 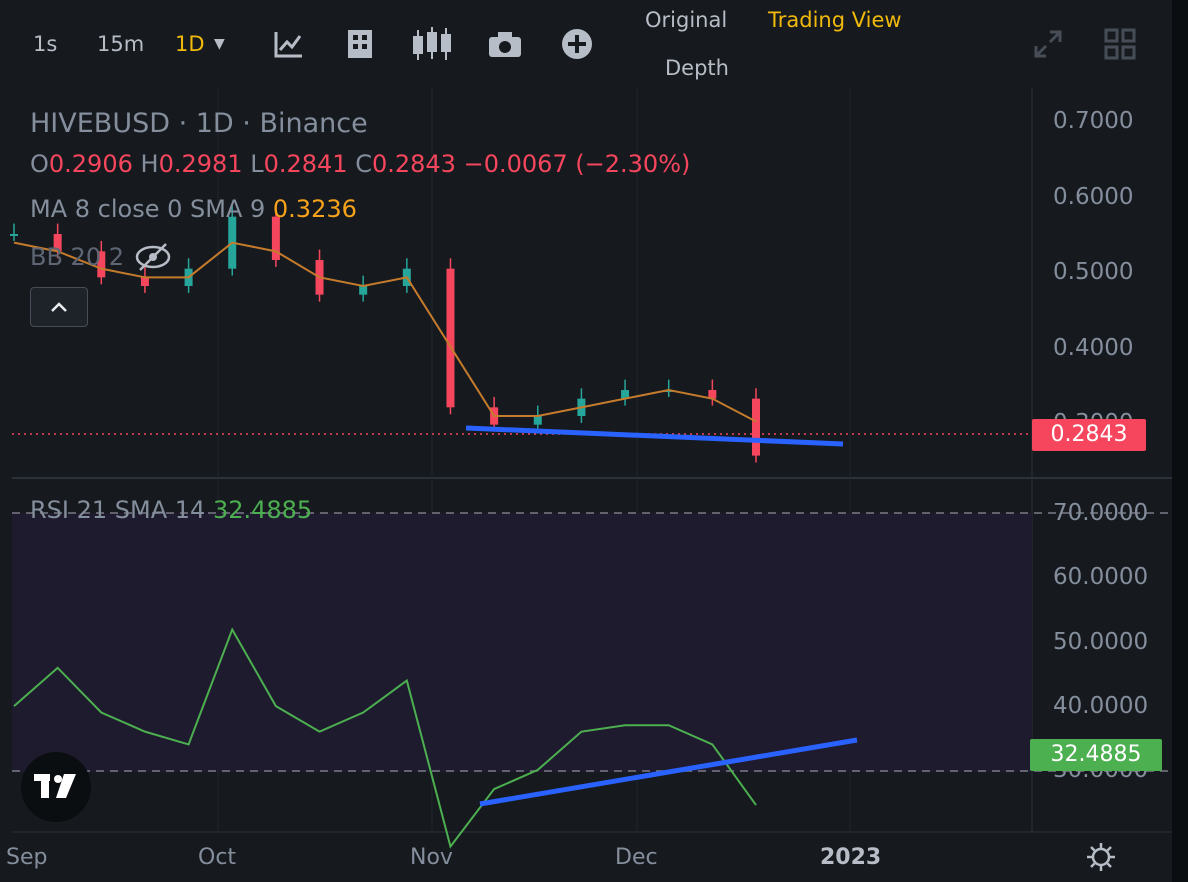 What do you see at coordinates (413, 164) in the screenshot?
I see `ohlc-close-value: 0.2843` at bounding box center [413, 164].